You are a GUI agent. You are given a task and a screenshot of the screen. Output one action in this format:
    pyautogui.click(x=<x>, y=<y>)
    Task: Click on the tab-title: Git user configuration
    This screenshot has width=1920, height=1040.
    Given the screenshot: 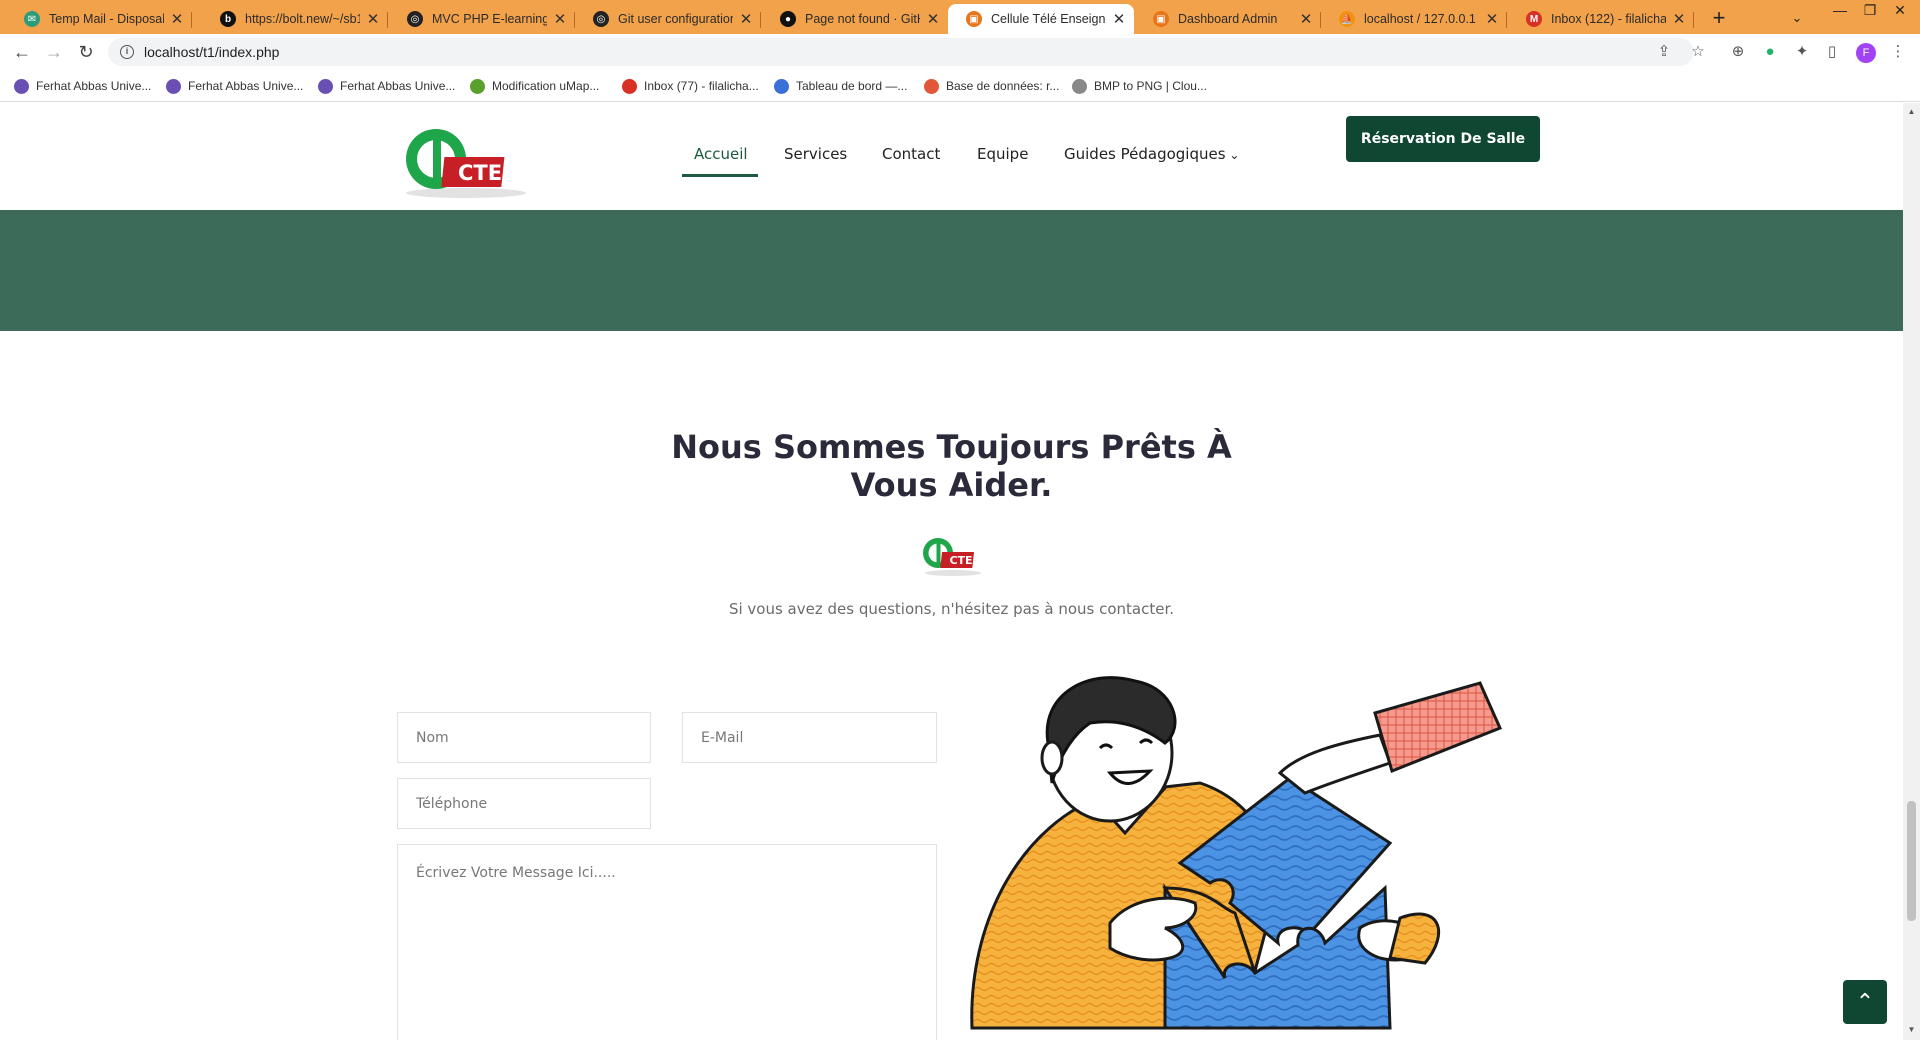 What is the action you would take?
    pyautogui.click(x=675, y=19)
    